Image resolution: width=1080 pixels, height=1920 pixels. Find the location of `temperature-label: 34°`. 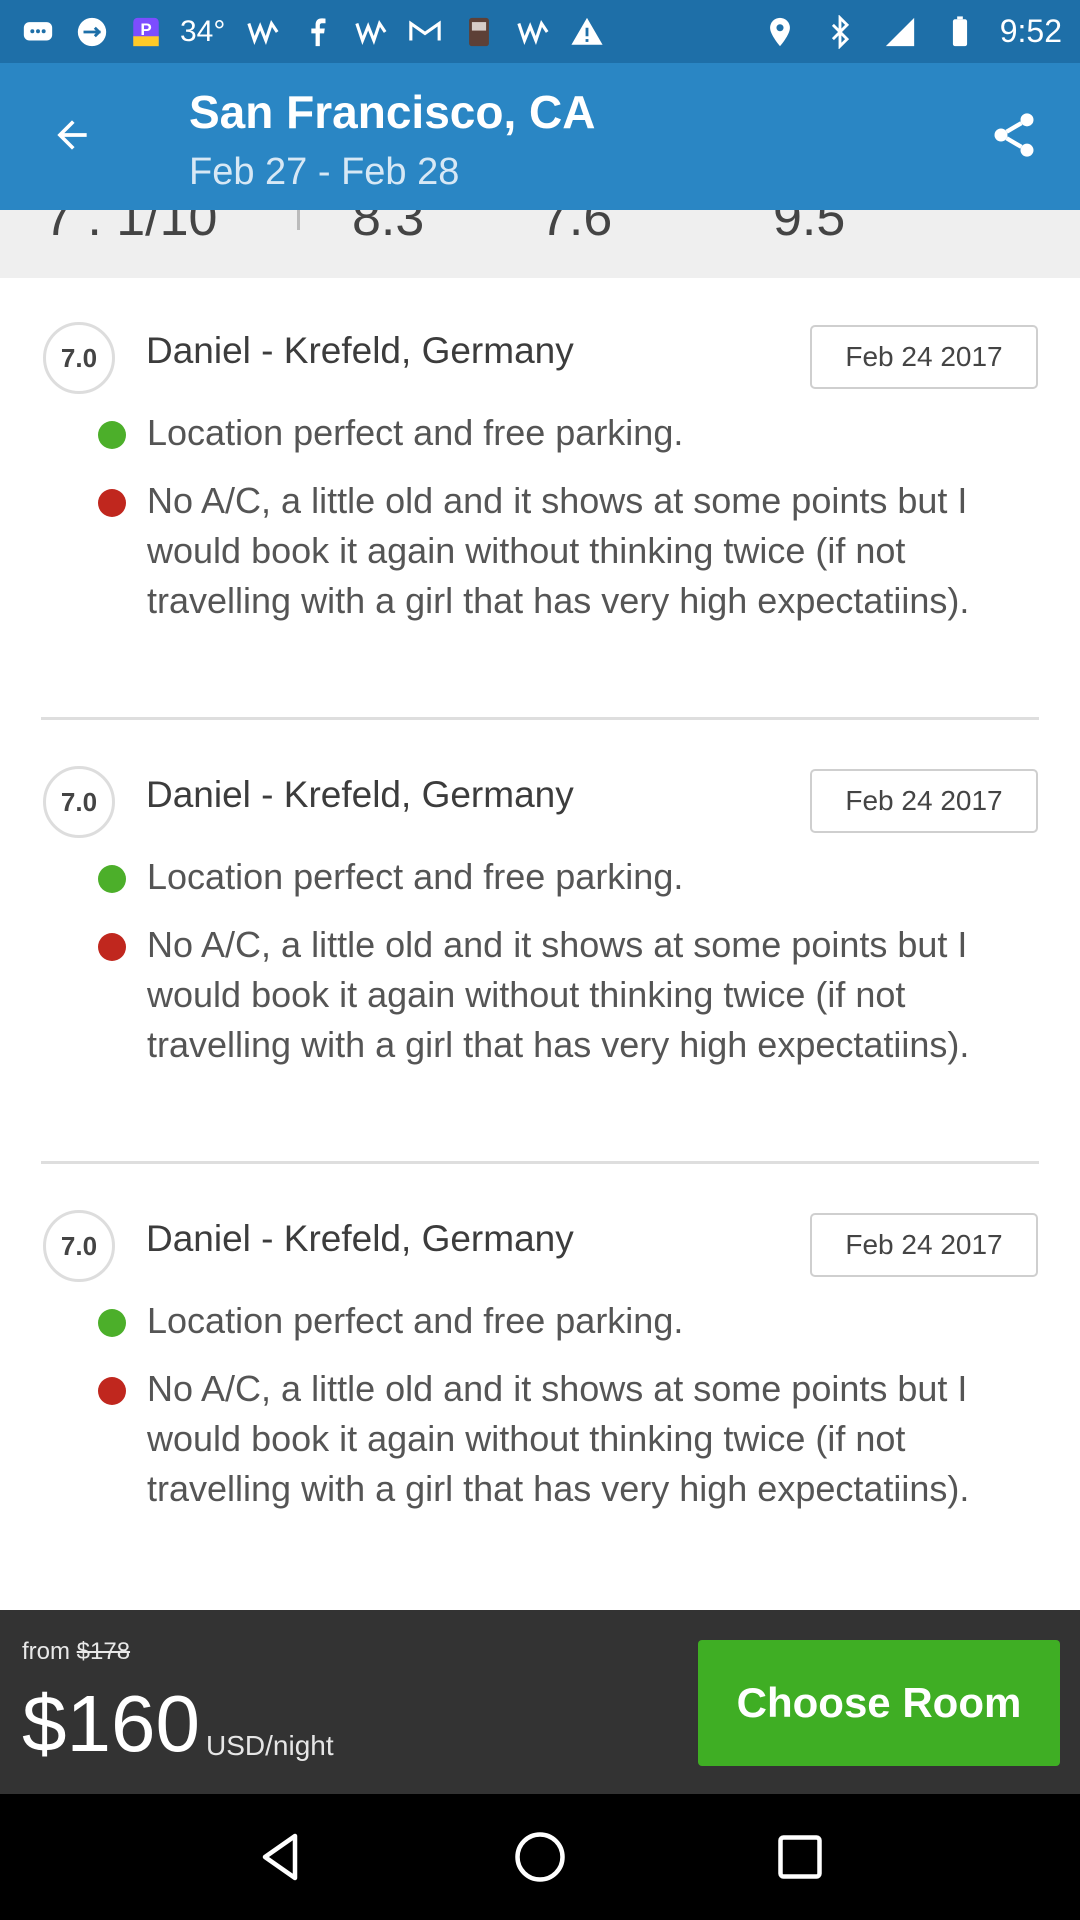

temperature-label: 34° is located at coordinates (203, 31).